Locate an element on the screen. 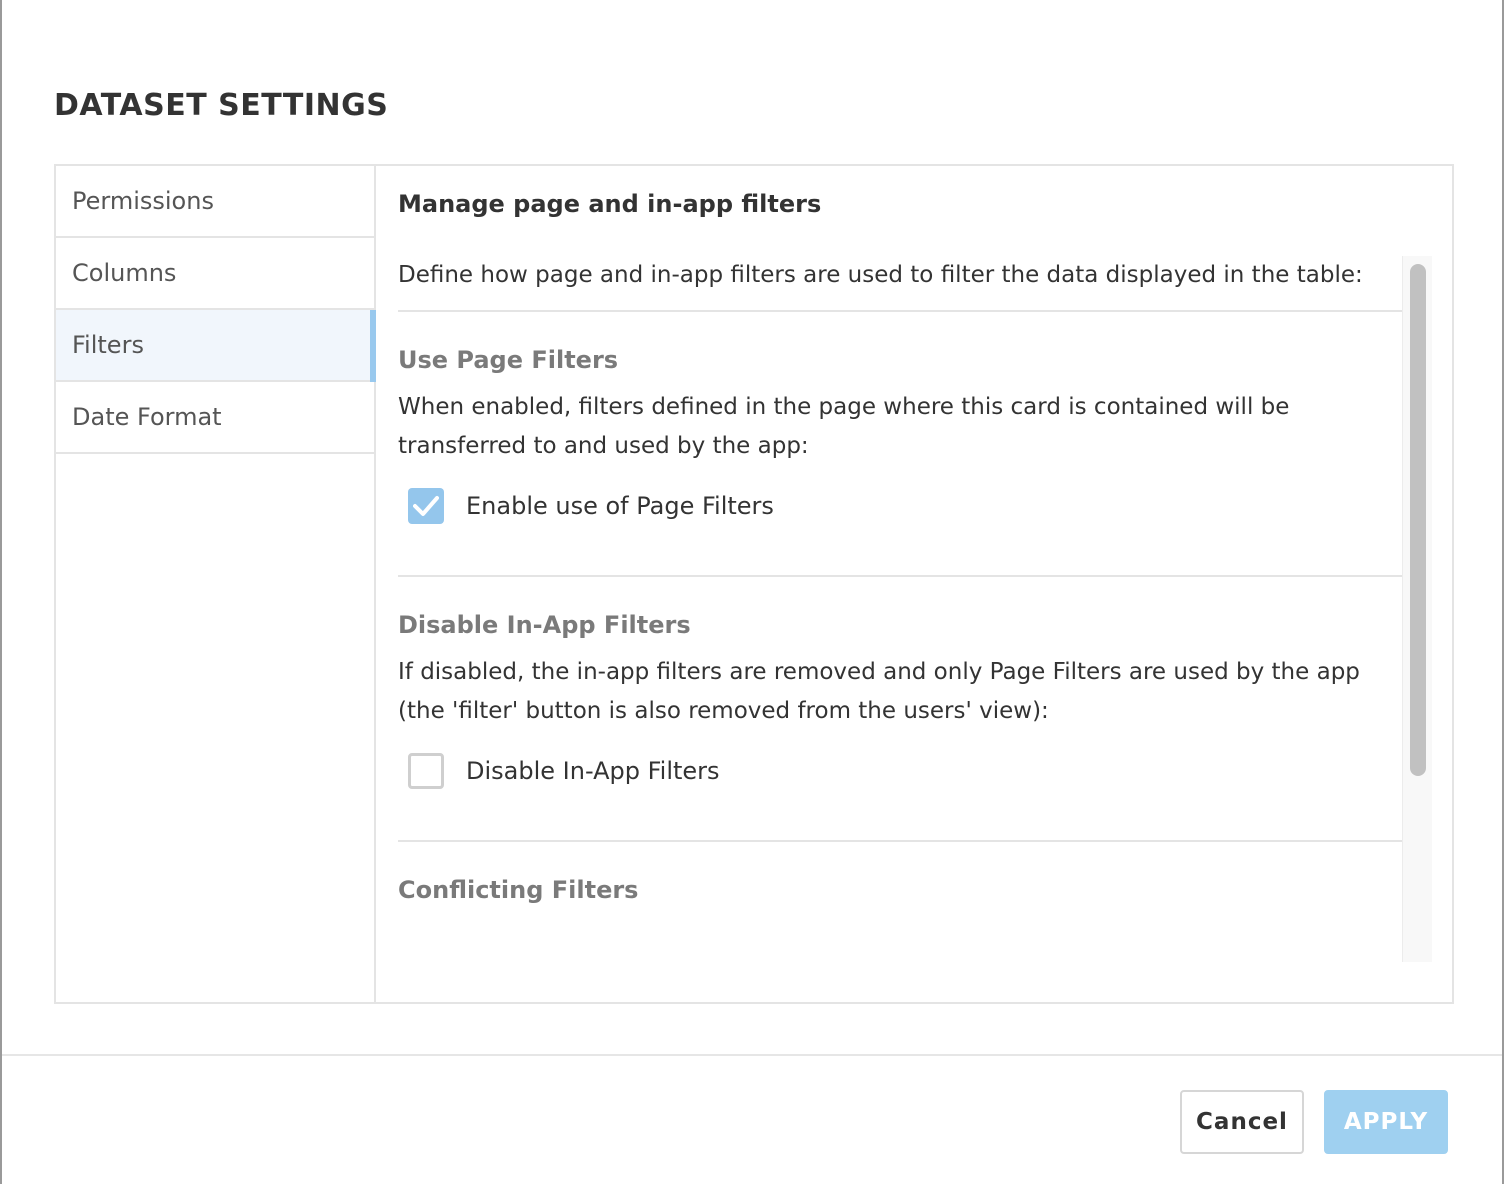  description-line: transferred to and used by the app: is located at coordinates (603, 446).